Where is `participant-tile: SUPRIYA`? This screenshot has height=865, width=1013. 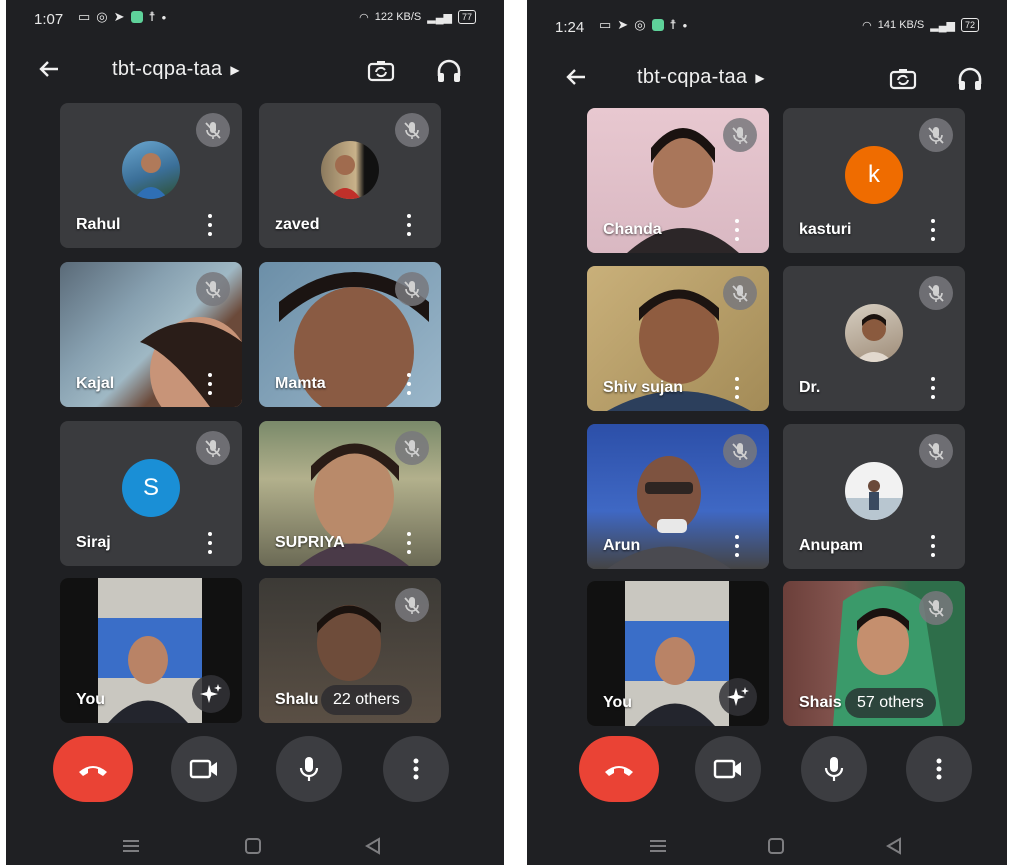 participant-tile: SUPRIYA is located at coordinates (350, 493).